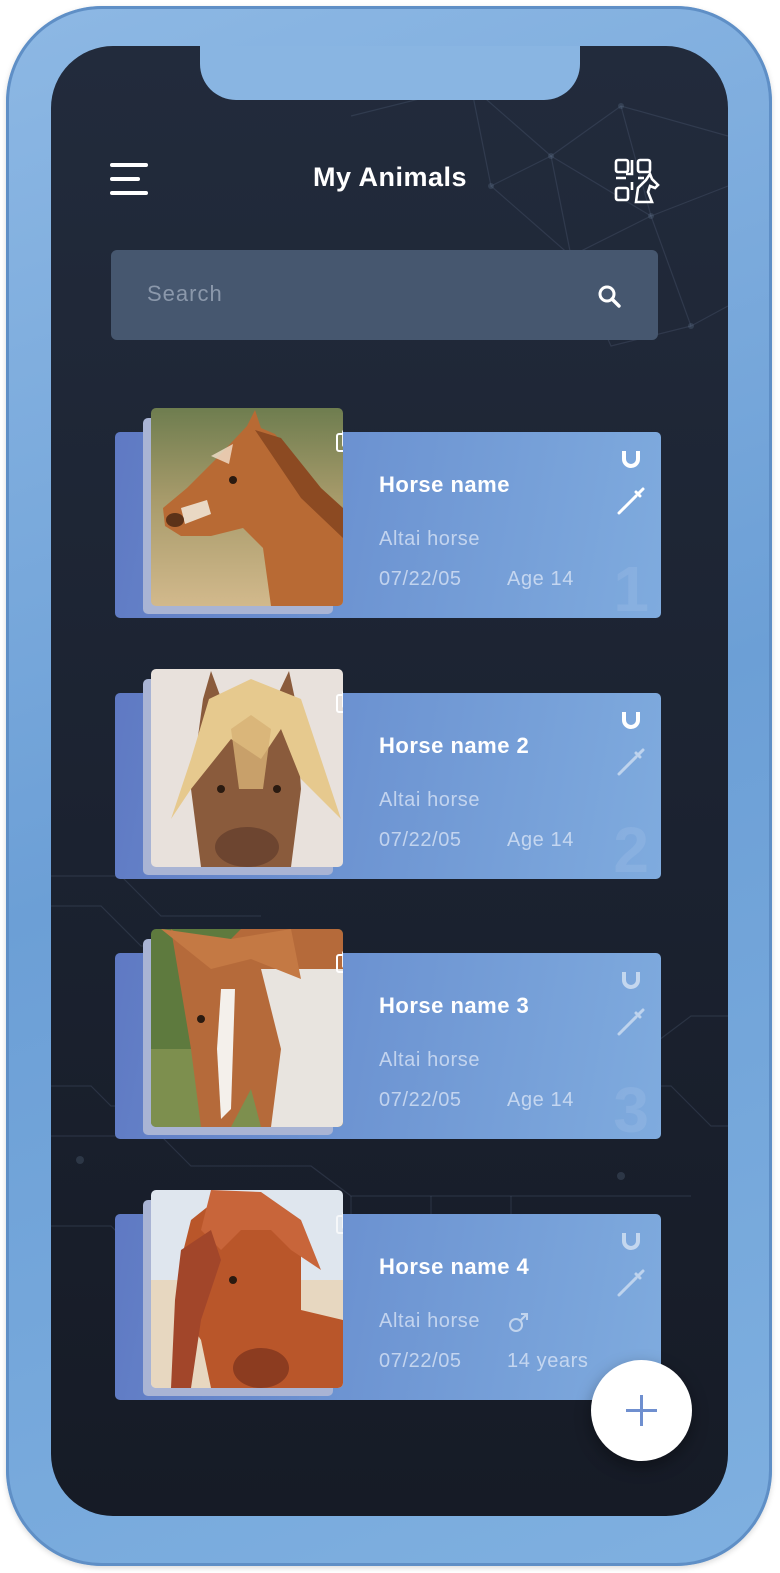 Image resolution: width=780 pixels, height=1573 pixels. I want to click on phone-notch, so click(390, 73).